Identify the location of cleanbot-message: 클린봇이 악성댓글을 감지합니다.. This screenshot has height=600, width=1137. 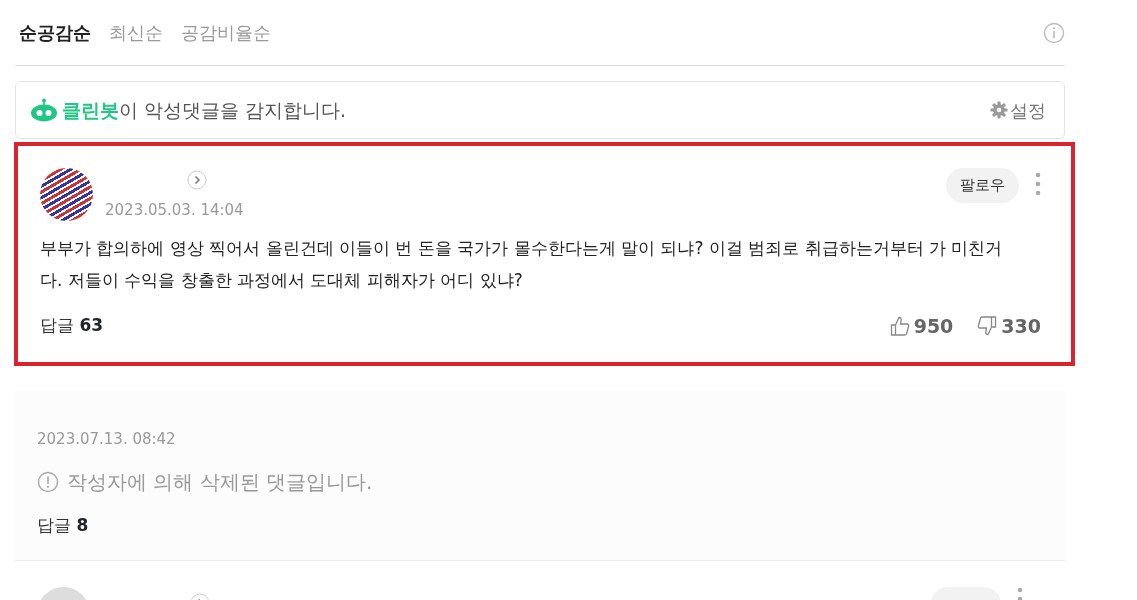
(204, 110).